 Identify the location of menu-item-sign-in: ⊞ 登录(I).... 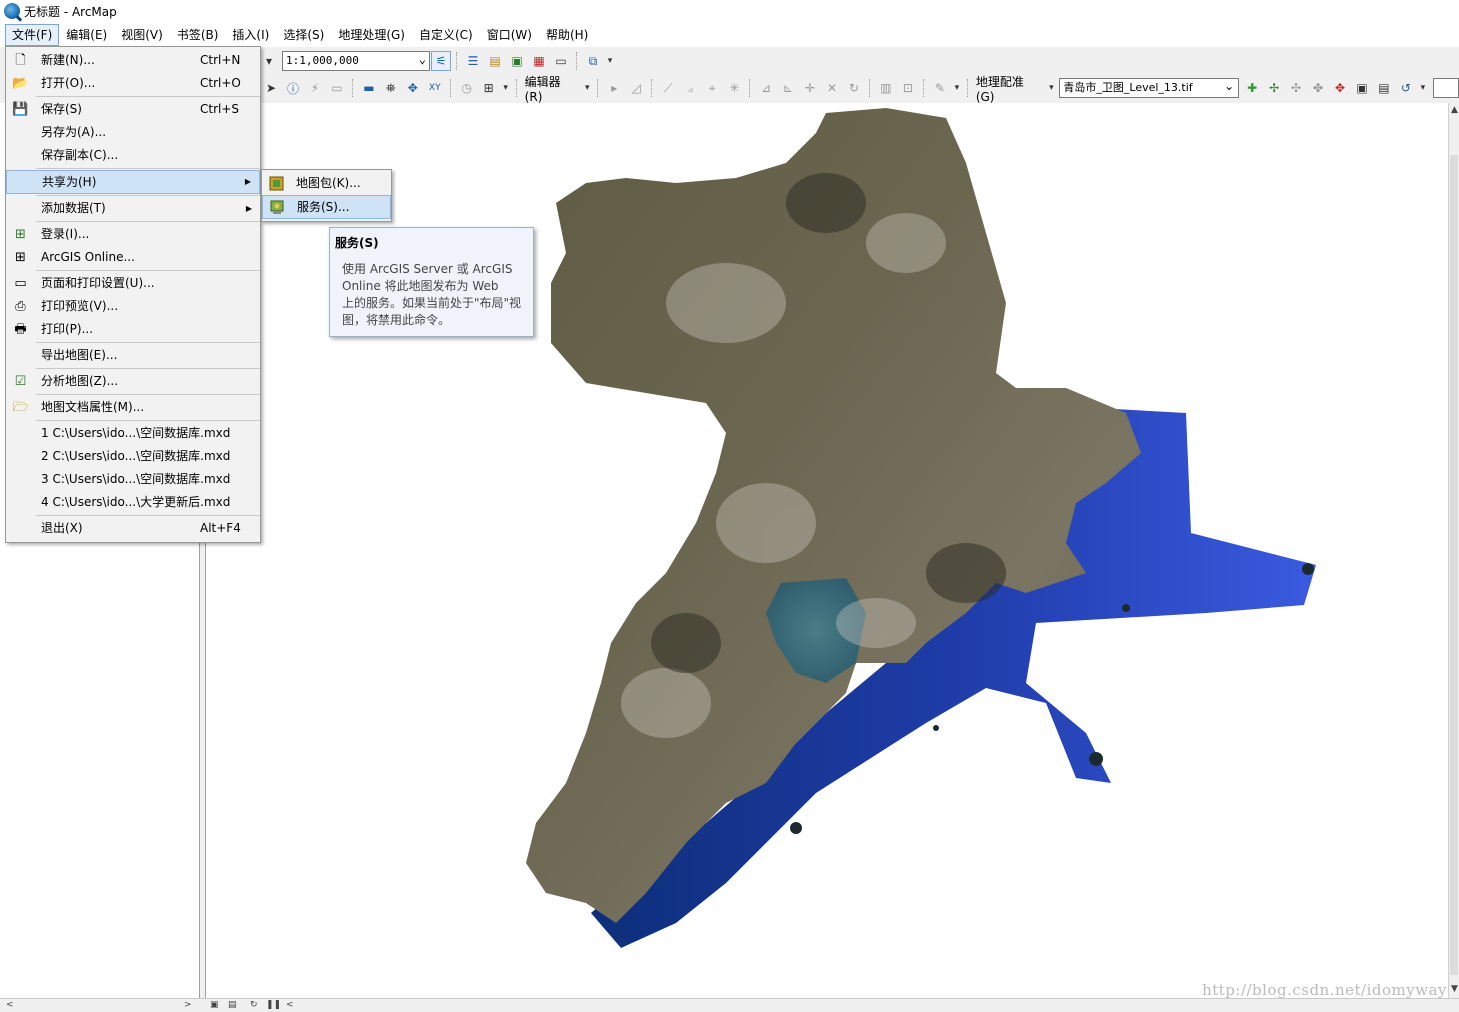
(133, 234).